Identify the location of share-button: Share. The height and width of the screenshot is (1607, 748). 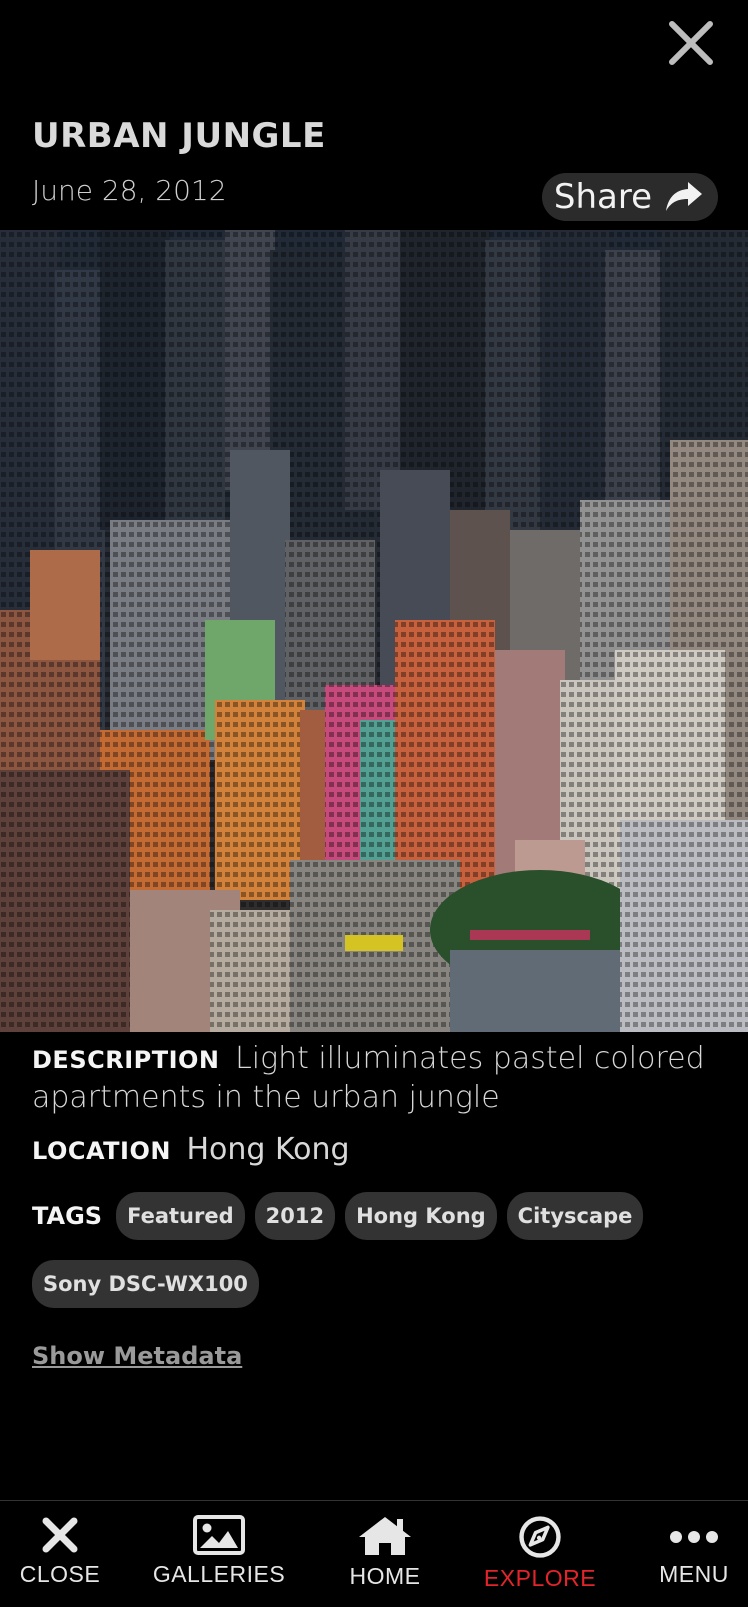
(629, 197).